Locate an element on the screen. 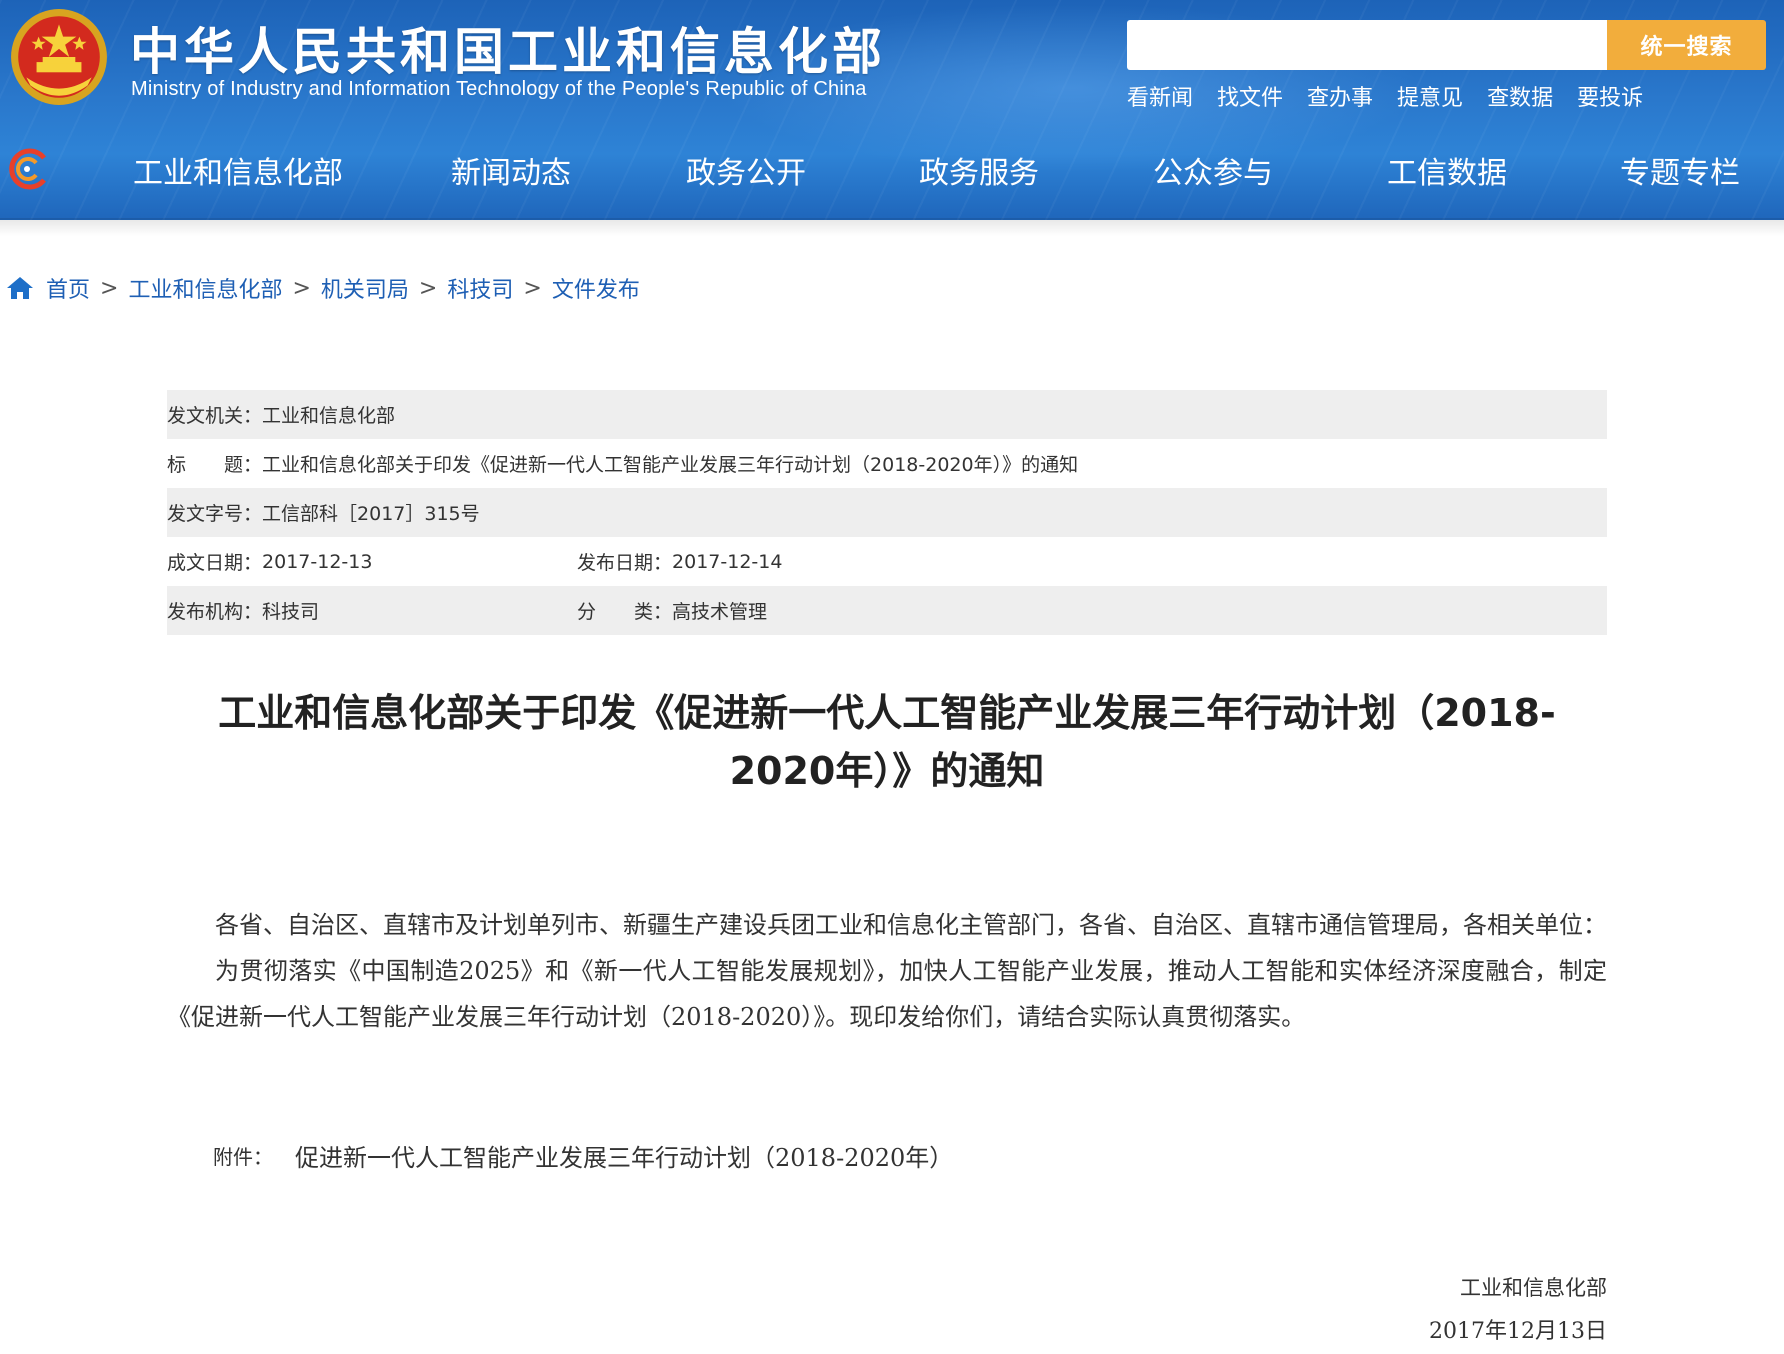 Image resolution: width=1784 pixels, height=1354 pixels. attachment-label: 附件： is located at coordinates (243, 1157).